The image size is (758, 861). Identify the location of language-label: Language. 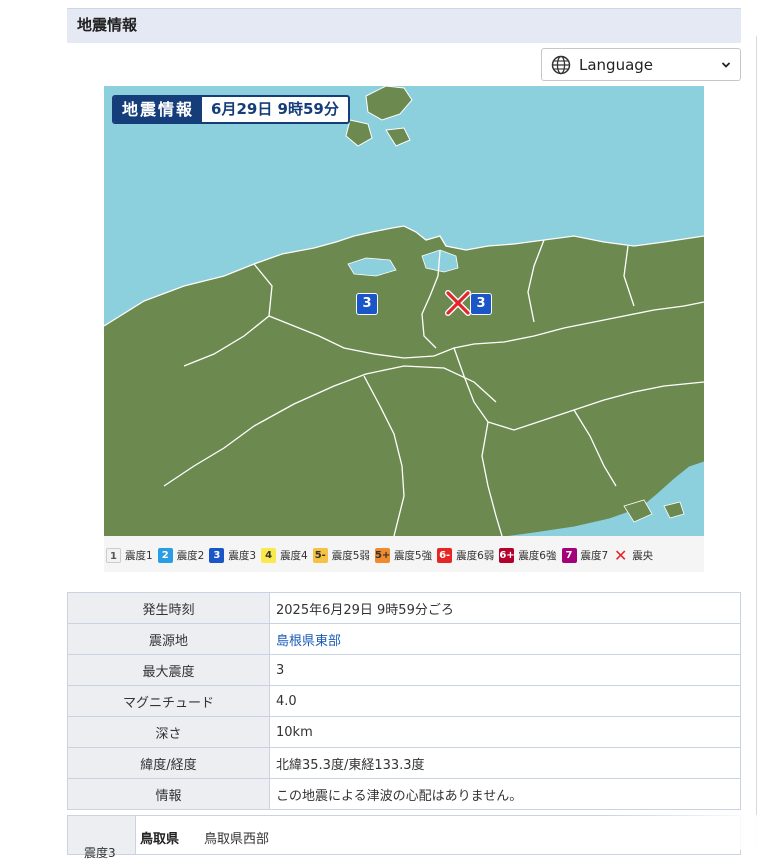
(616, 64).